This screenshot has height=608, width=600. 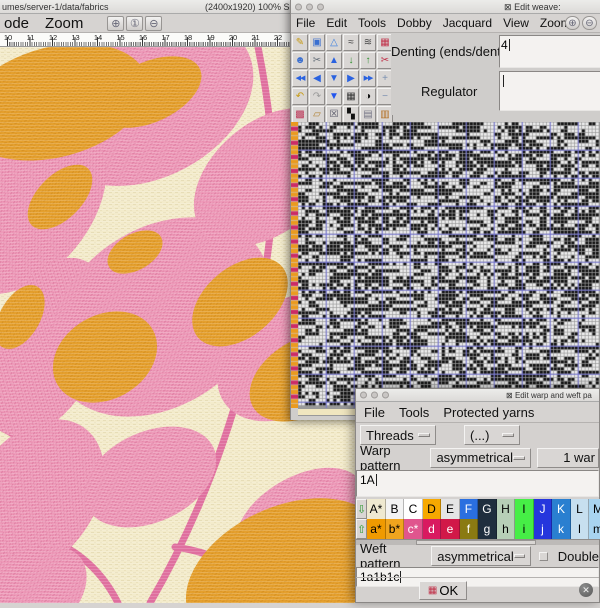 What do you see at coordinates (376, 529) in the screenshot?
I see `weft-swatch-a: a*` at bounding box center [376, 529].